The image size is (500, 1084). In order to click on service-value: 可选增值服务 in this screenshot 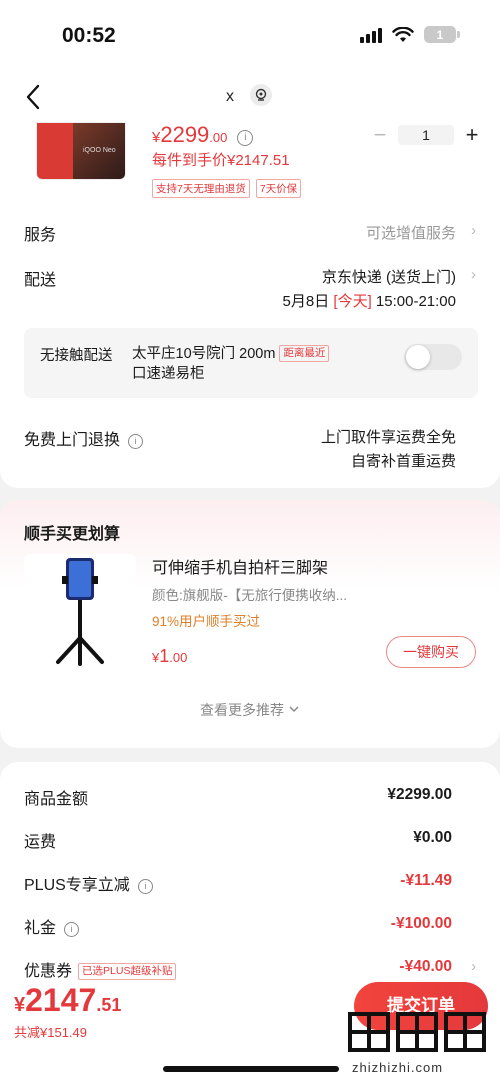, I will do `click(411, 232)`.